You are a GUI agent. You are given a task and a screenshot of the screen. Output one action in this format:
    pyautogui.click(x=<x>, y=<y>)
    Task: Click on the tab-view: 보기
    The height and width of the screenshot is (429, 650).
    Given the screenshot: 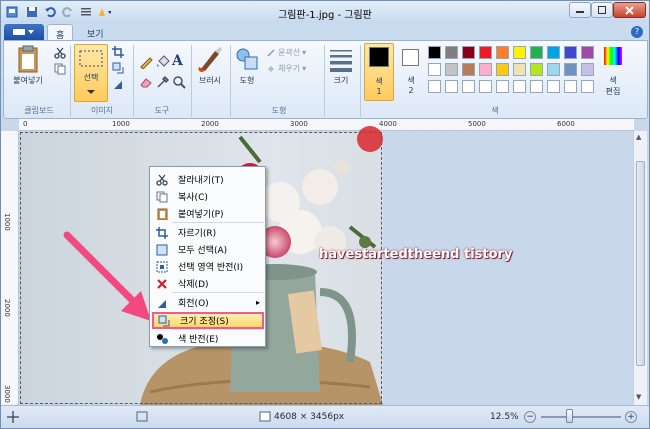 What is the action you would take?
    pyautogui.click(x=95, y=32)
    